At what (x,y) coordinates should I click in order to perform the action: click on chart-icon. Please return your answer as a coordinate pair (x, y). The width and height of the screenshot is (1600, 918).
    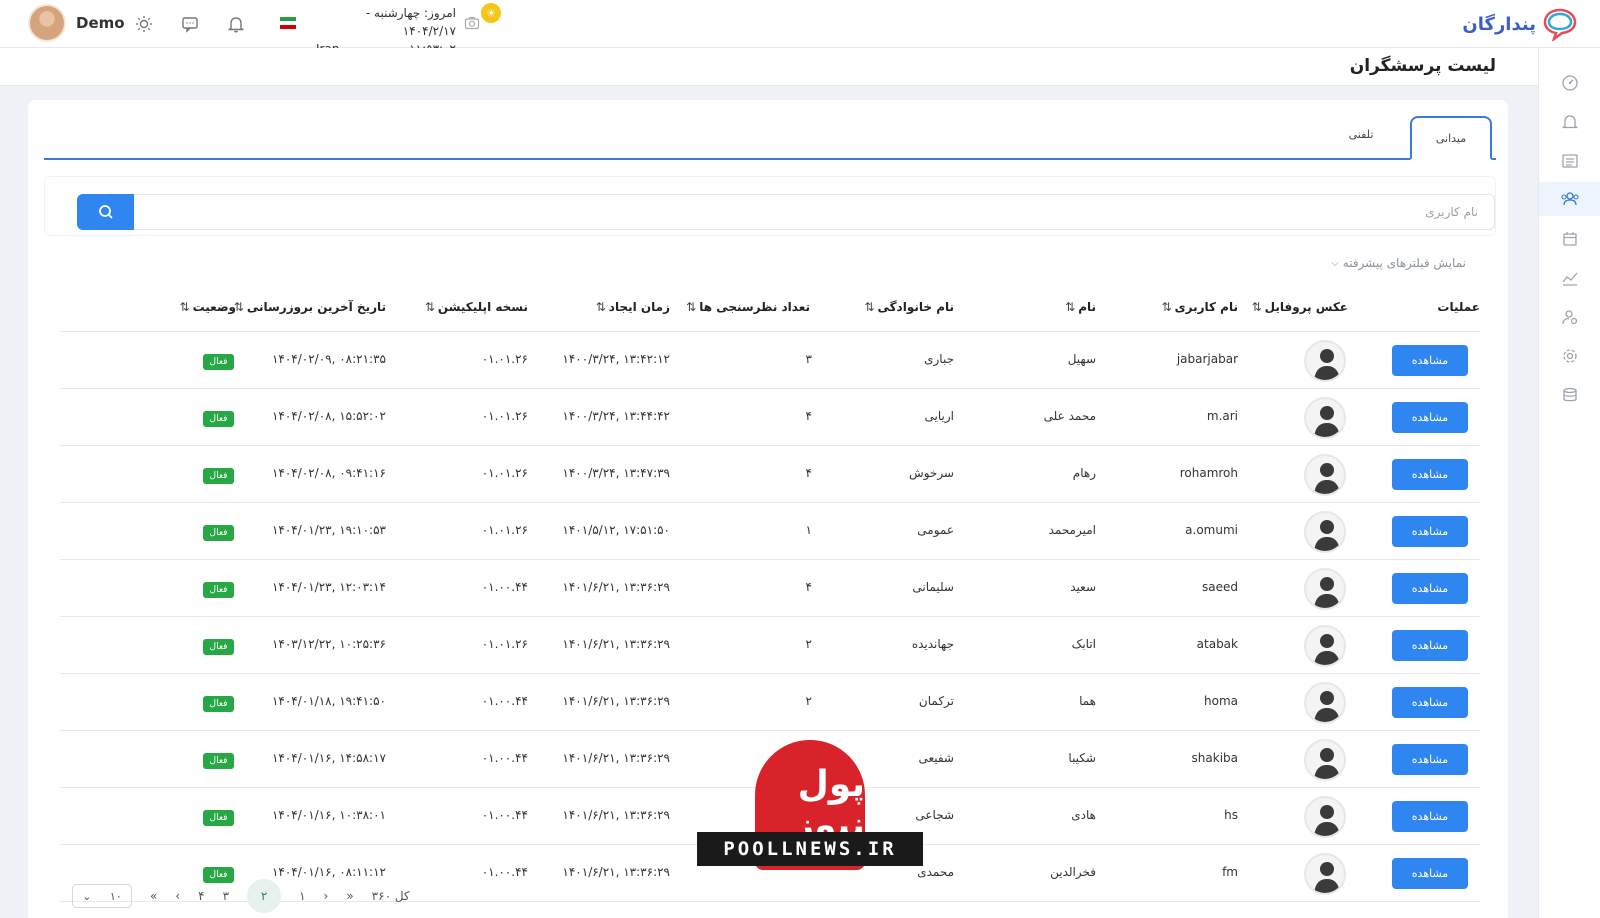
    Looking at the image, I should click on (1569, 278).